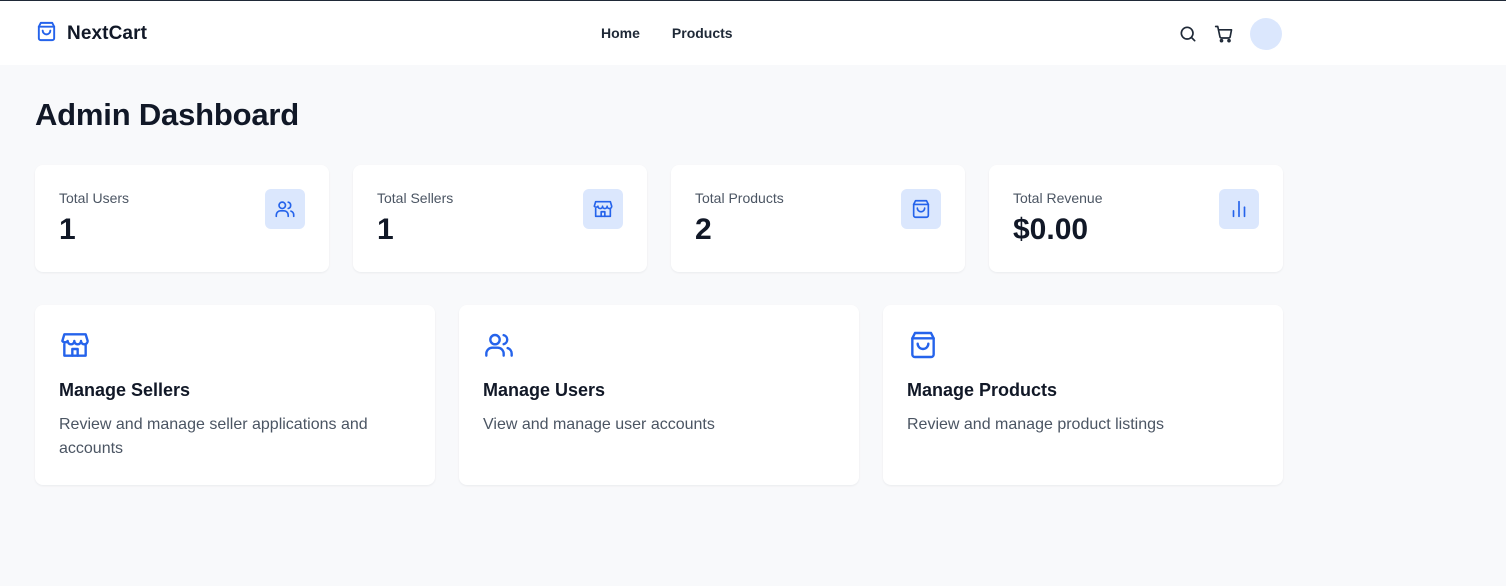 This screenshot has height=586, width=1506. Describe the element at coordinates (1036, 424) in the screenshot. I see `card-description: Review and manage product listings` at that location.